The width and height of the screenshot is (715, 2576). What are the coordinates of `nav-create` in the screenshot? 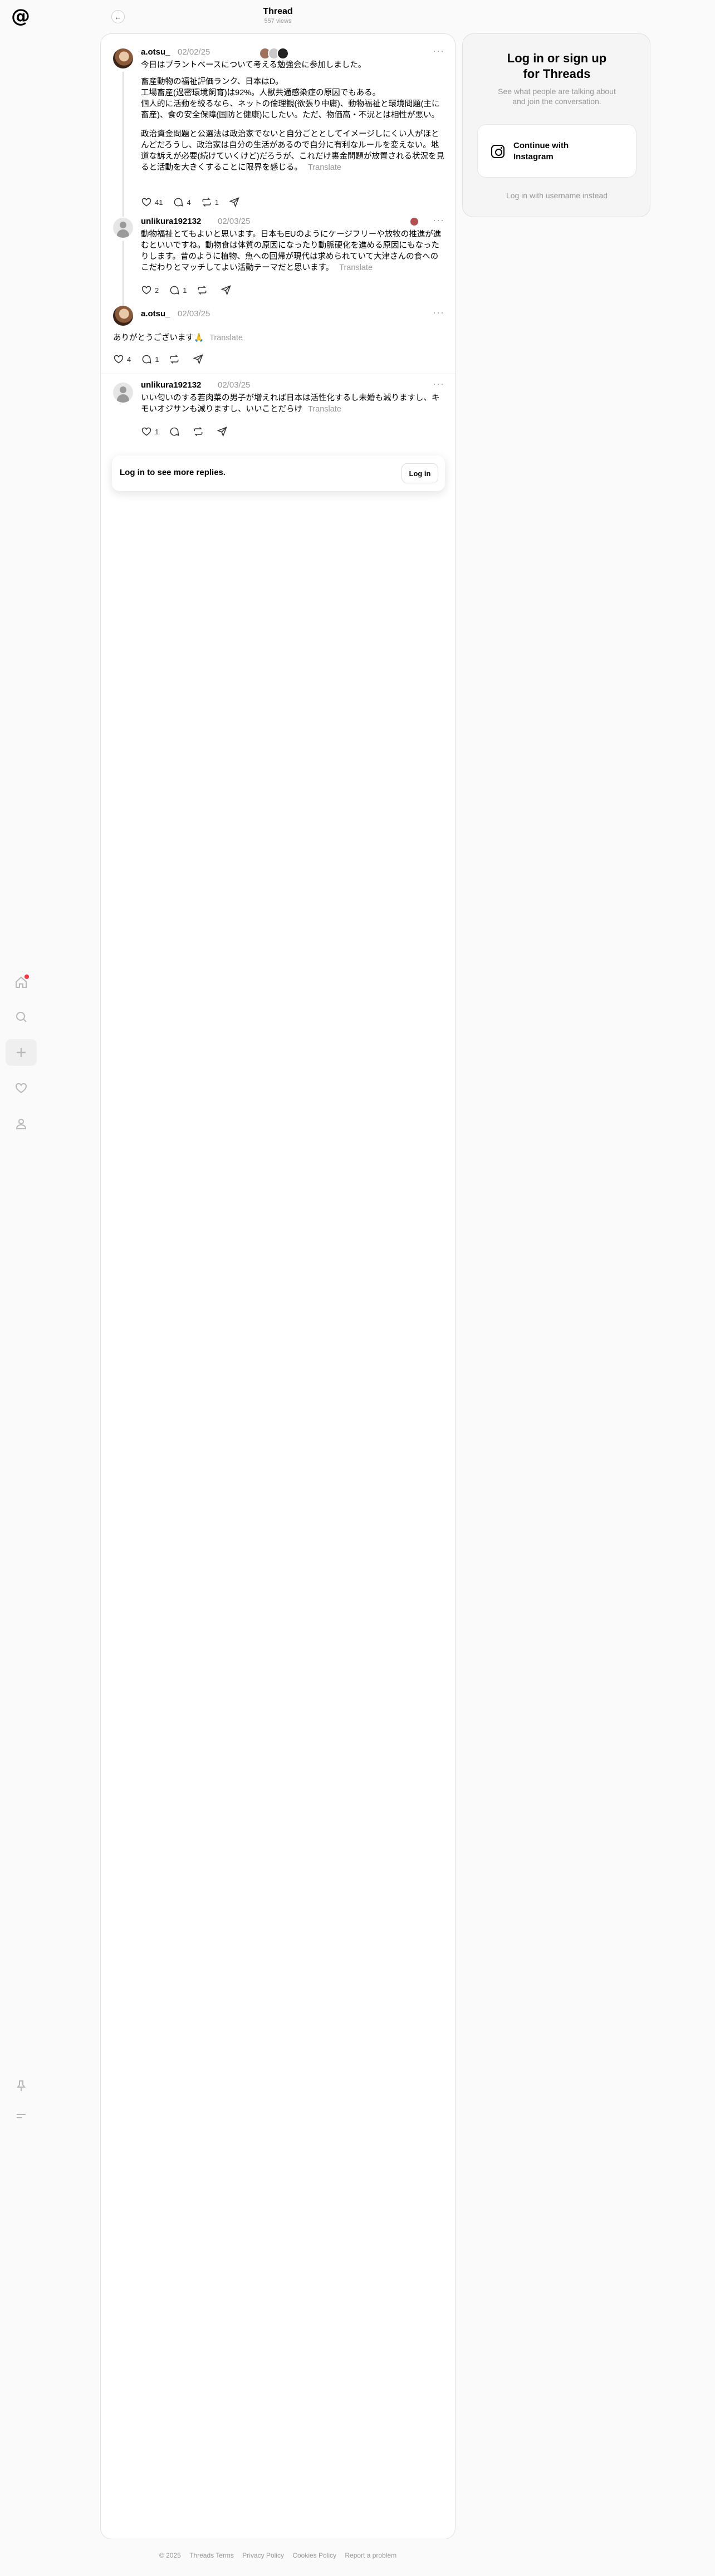 It's located at (21, 1052).